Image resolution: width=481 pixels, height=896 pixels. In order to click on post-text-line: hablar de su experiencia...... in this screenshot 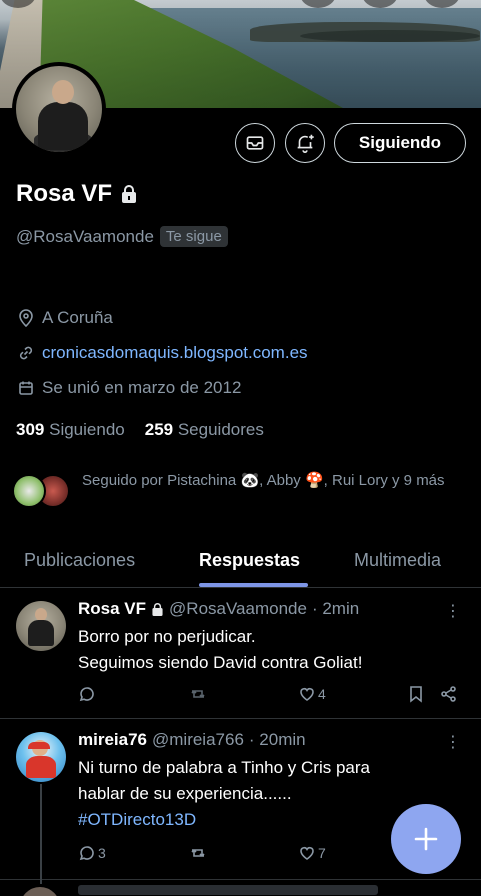, I will do `click(185, 793)`.